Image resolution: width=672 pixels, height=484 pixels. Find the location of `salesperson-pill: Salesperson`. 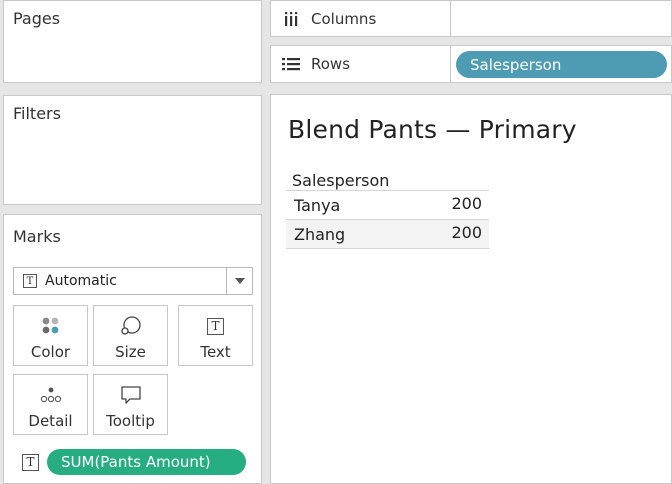

salesperson-pill: Salesperson is located at coordinates (561, 64).